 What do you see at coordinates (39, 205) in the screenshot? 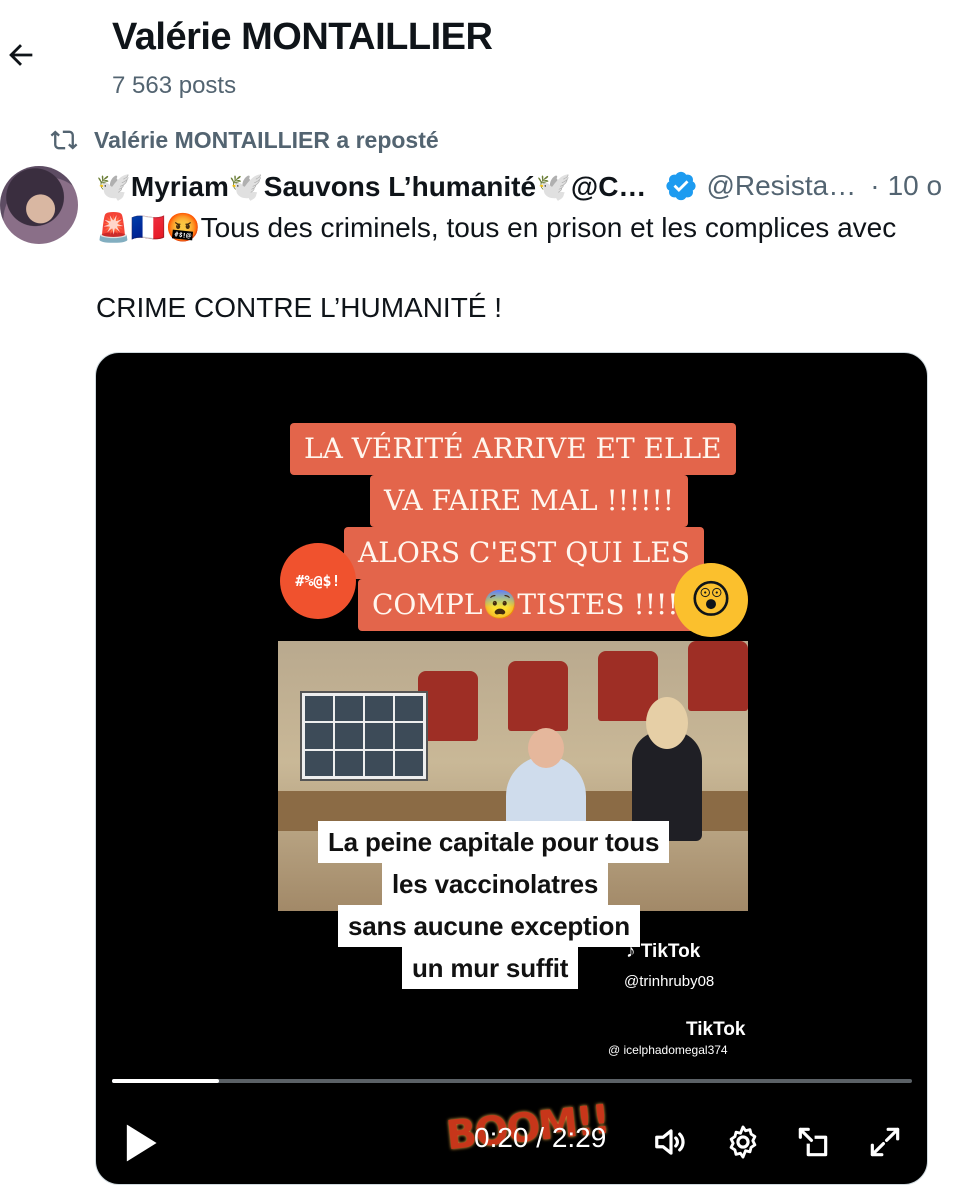
I see `author-avatar` at bounding box center [39, 205].